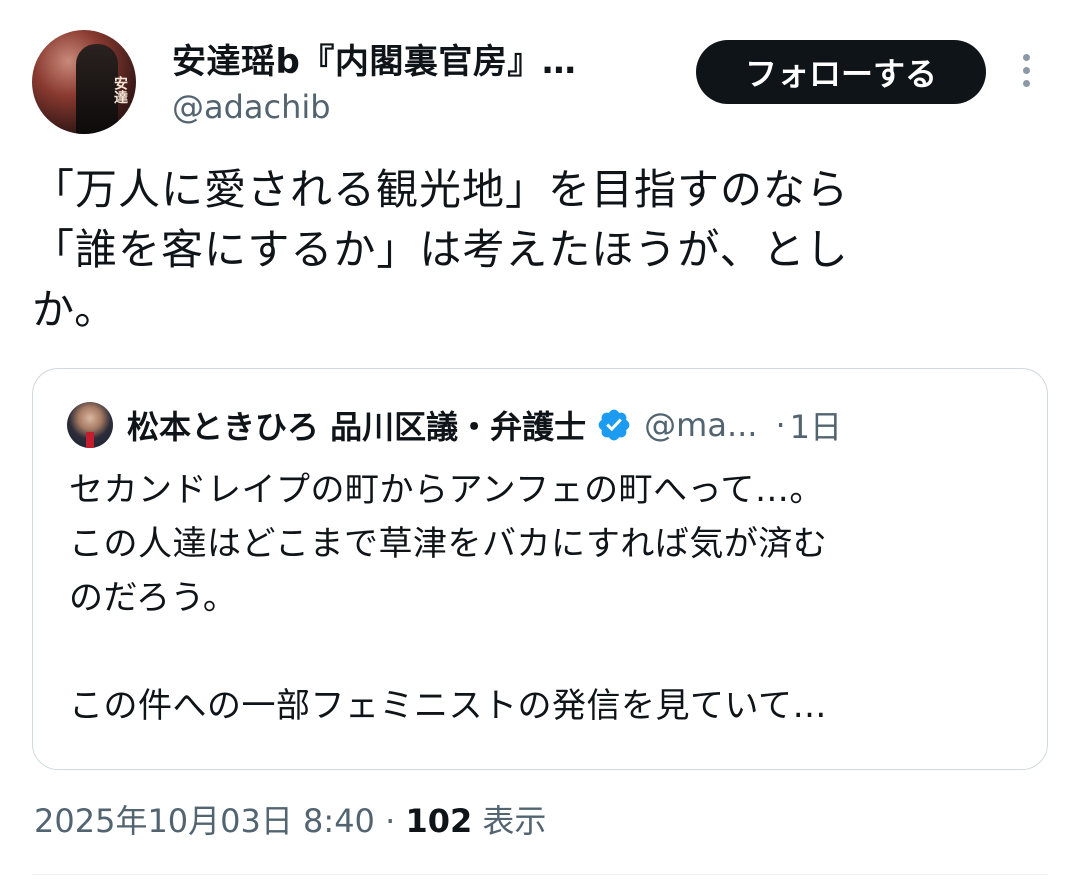  I want to click on quoted-line: セカンドレイプの町からアンフェの町へって…。, so click(446, 490).